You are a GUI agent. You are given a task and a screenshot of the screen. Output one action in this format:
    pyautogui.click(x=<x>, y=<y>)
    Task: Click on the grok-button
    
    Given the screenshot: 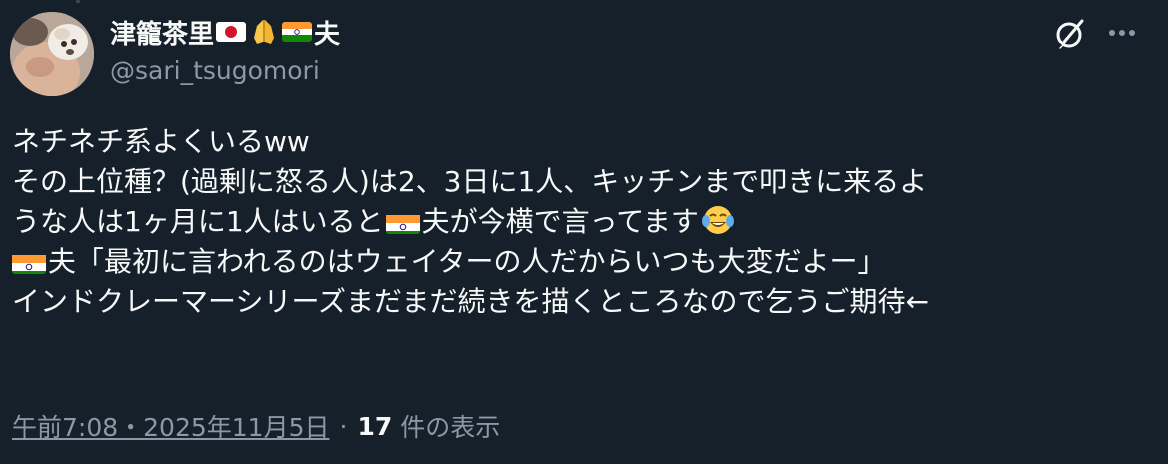 What is the action you would take?
    pyautogui.click(x=1070, y=34)
    